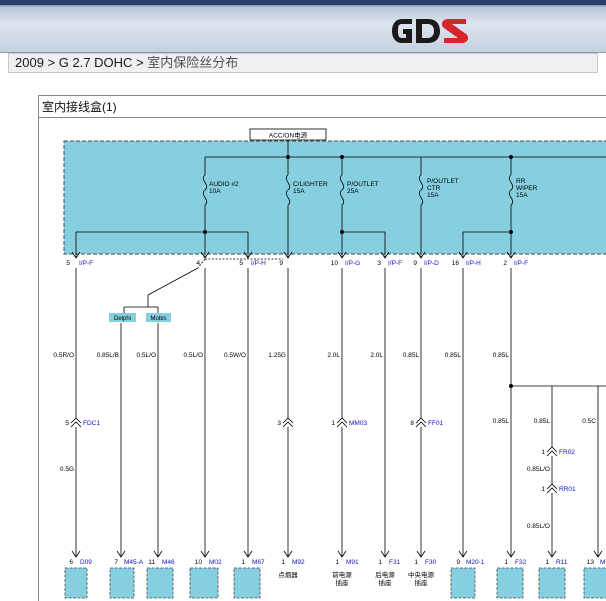 The image size is (606, 601). I want to click on bottom-pin-connector: D09, so click(86, 562).